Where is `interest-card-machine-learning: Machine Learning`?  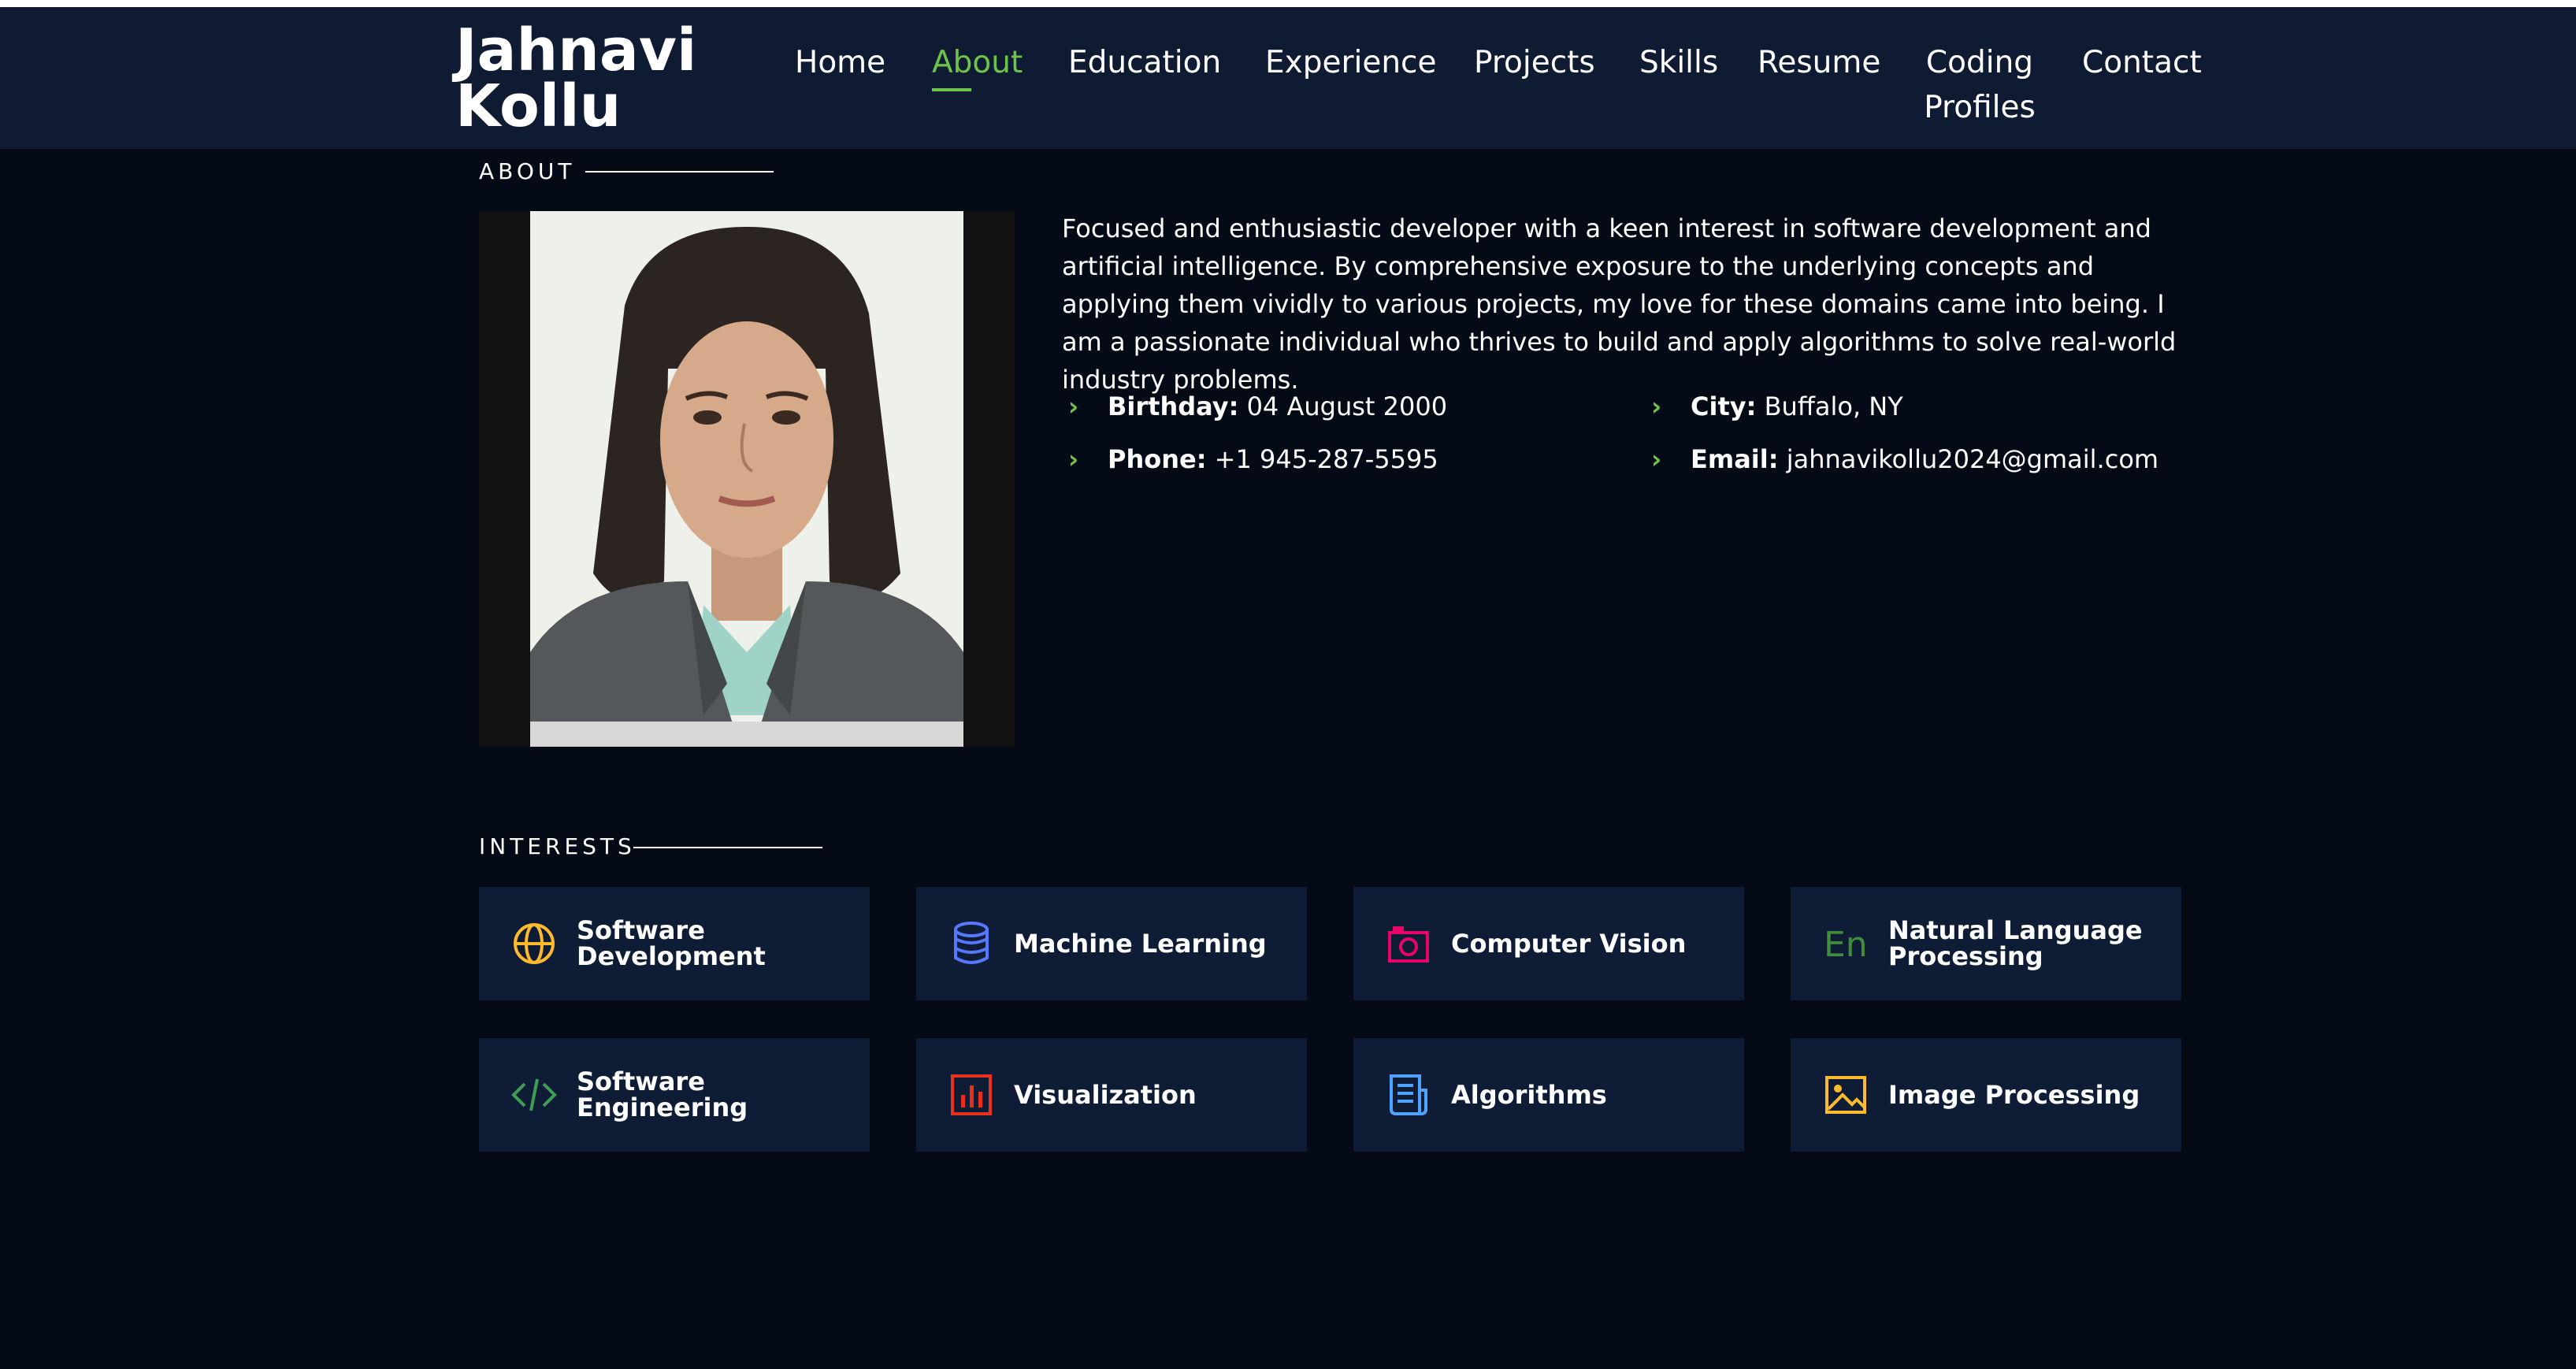
interest-card-machine-learning: Machine Learning is located at coordinates (1111, 944).